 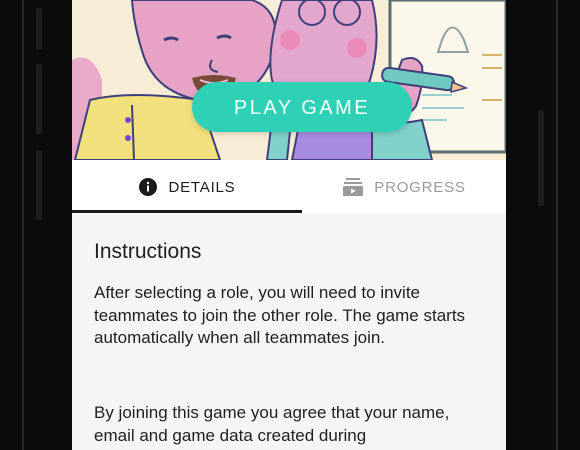 I want to click on instructions-title: Instructions, so click(x=148, y=251).